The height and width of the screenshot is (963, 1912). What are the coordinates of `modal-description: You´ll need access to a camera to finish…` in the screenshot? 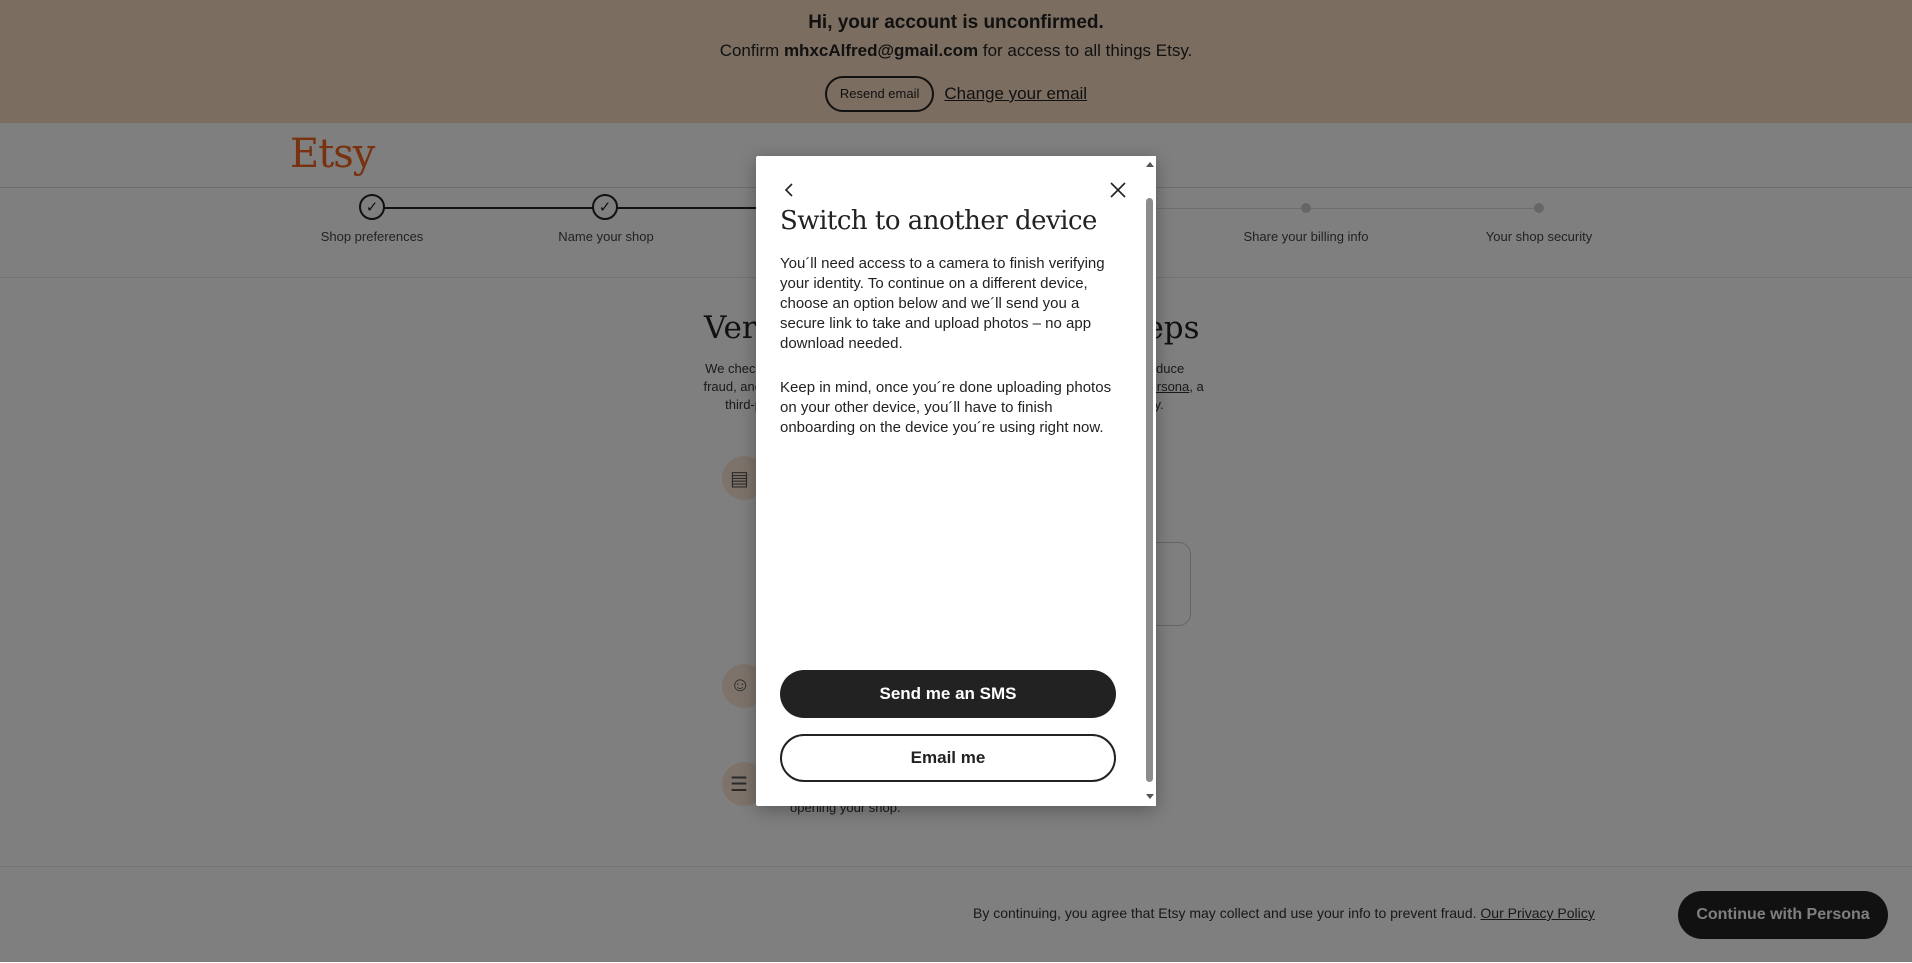 It's located at (942, 303).